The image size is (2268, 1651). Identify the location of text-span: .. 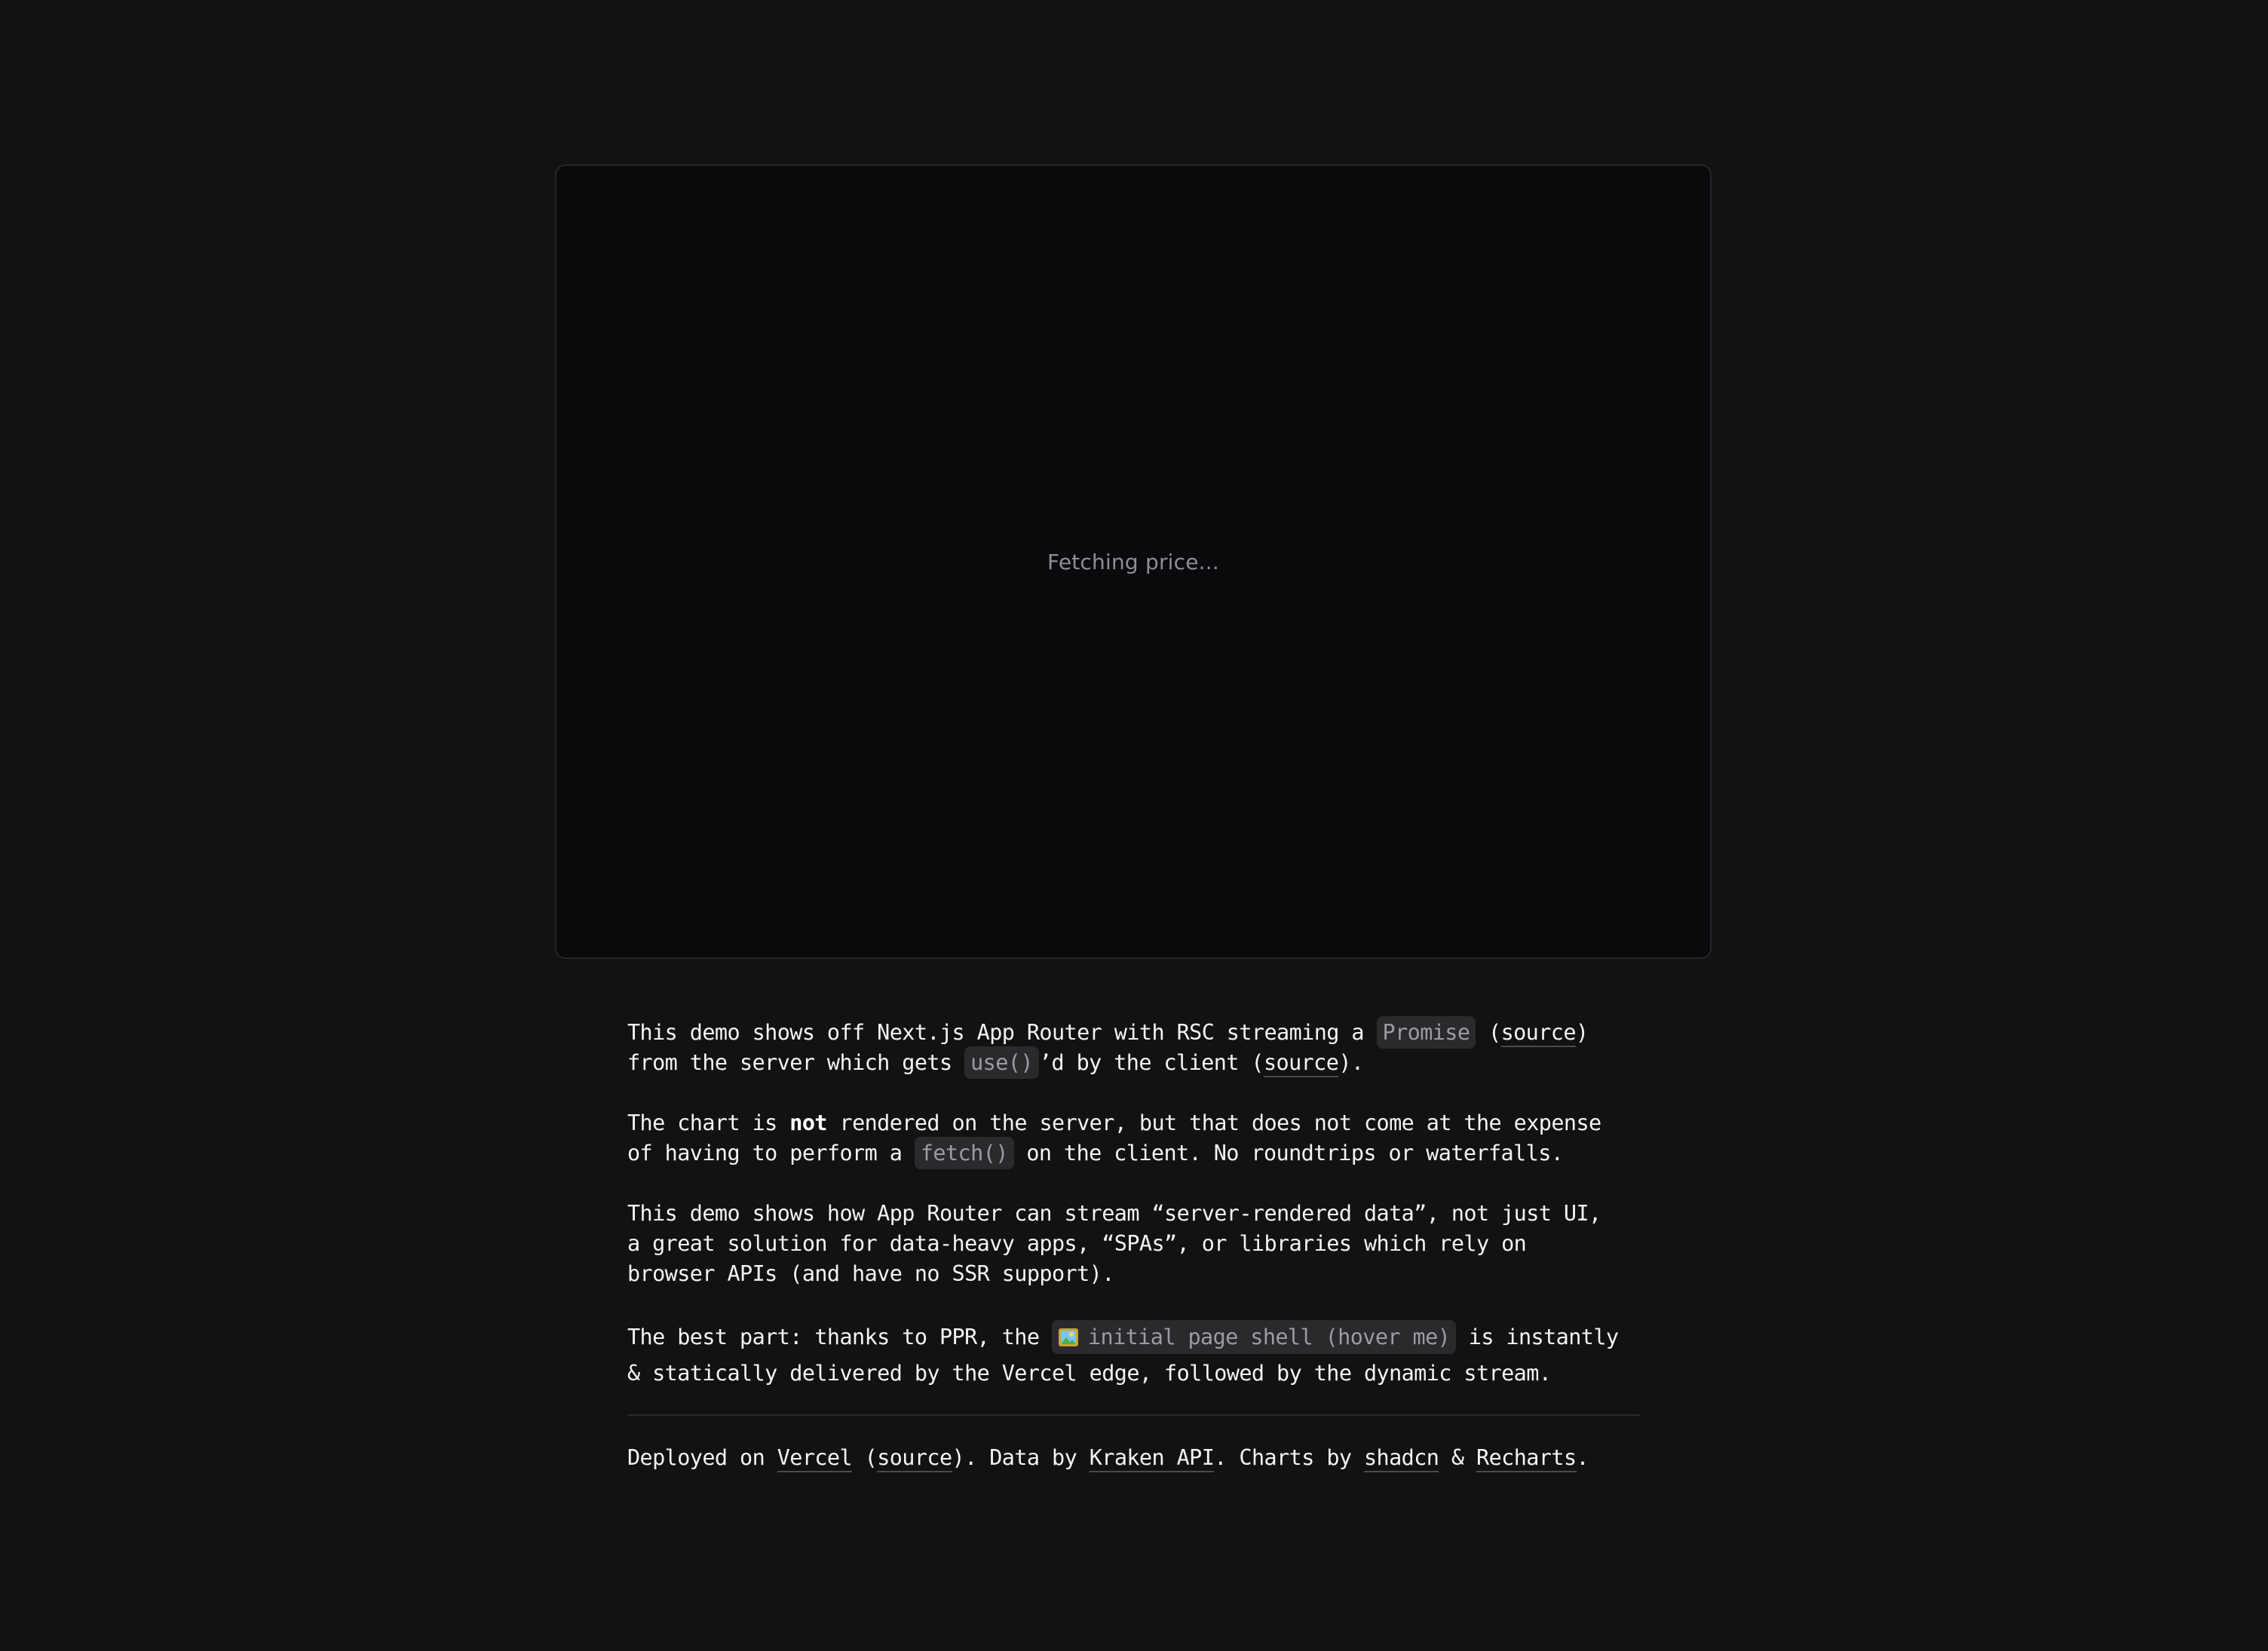
(1582, 1457).